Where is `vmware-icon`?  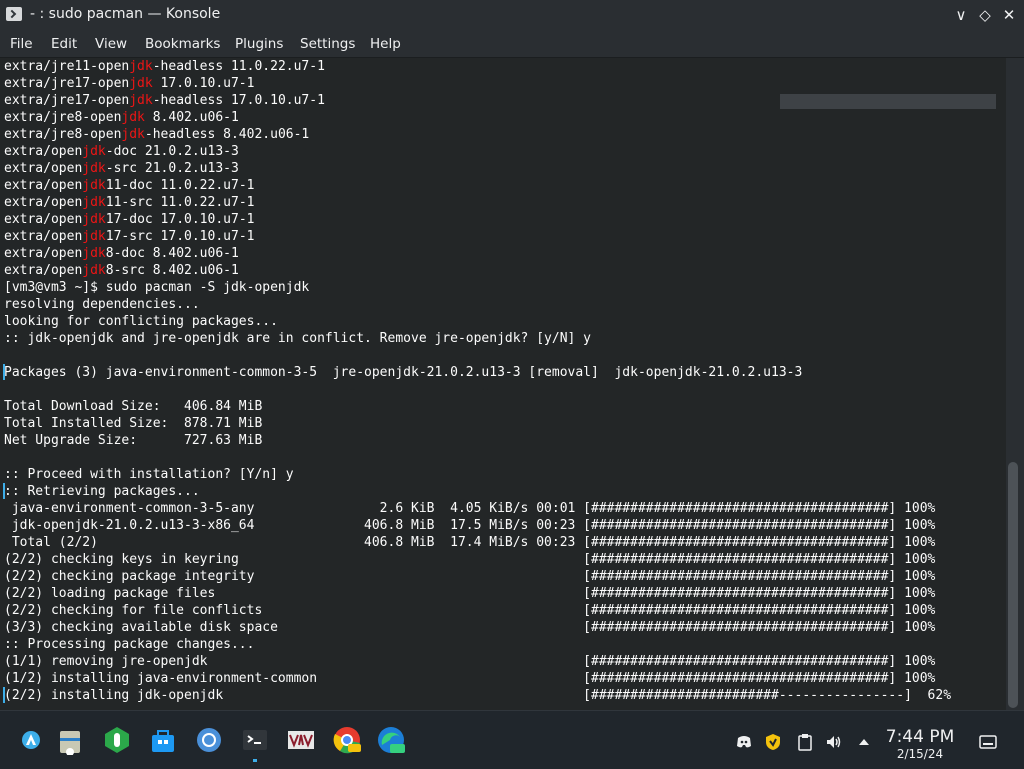
vmware-icon is located at coordinates (301, 740).